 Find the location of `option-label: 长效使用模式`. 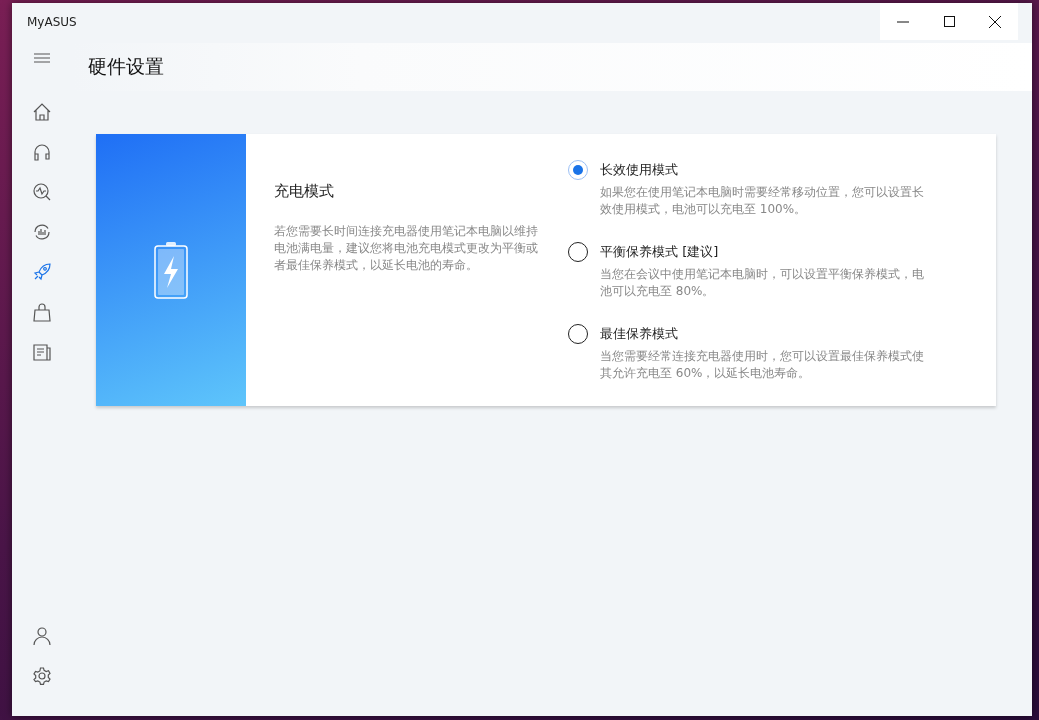

option-label: 长效使用模式 is located at coordinates (639, 170).